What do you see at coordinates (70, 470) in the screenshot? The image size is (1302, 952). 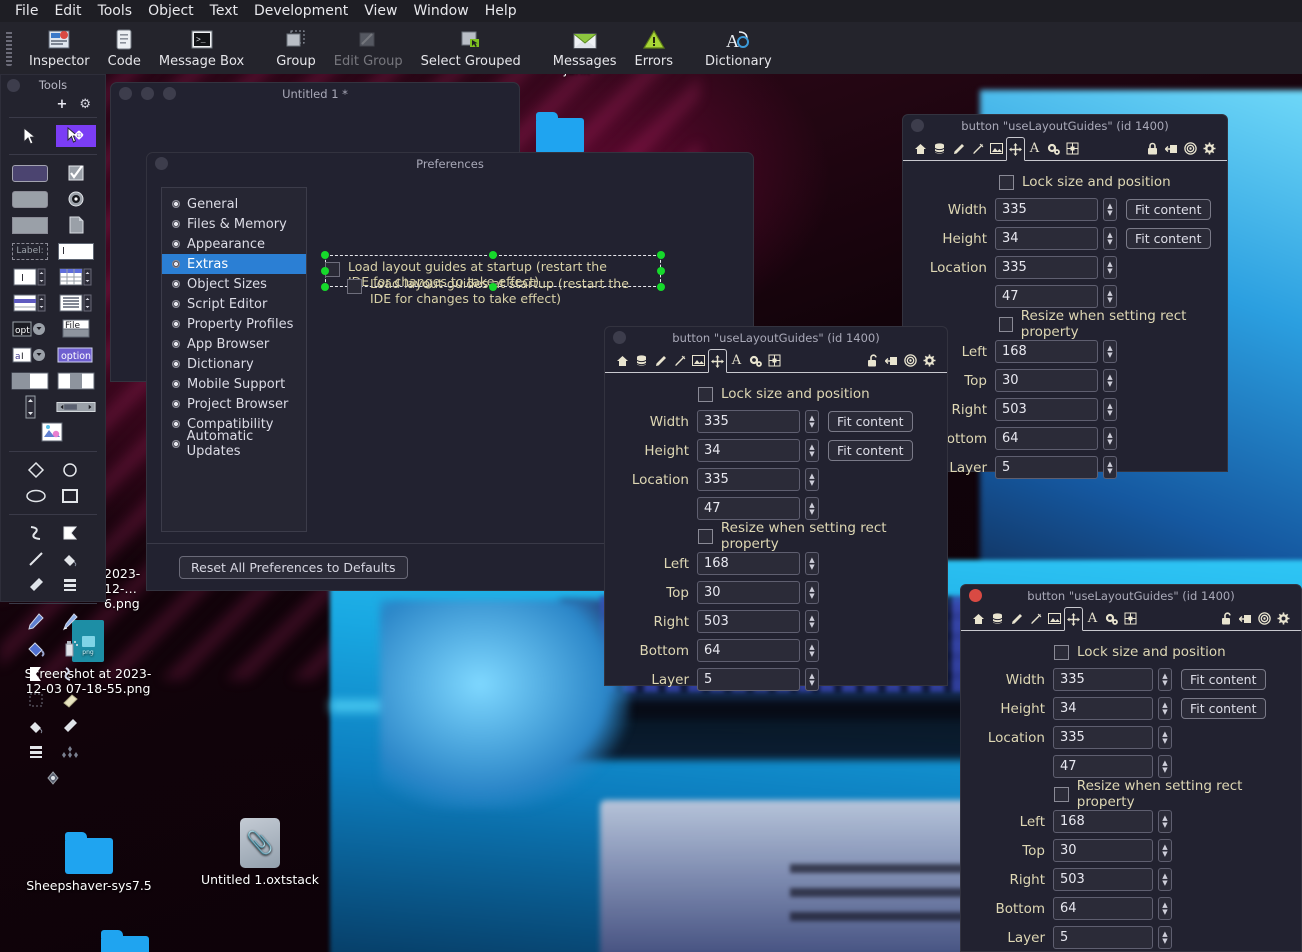 I see `tool-circle` at bounding box center [70, 470].